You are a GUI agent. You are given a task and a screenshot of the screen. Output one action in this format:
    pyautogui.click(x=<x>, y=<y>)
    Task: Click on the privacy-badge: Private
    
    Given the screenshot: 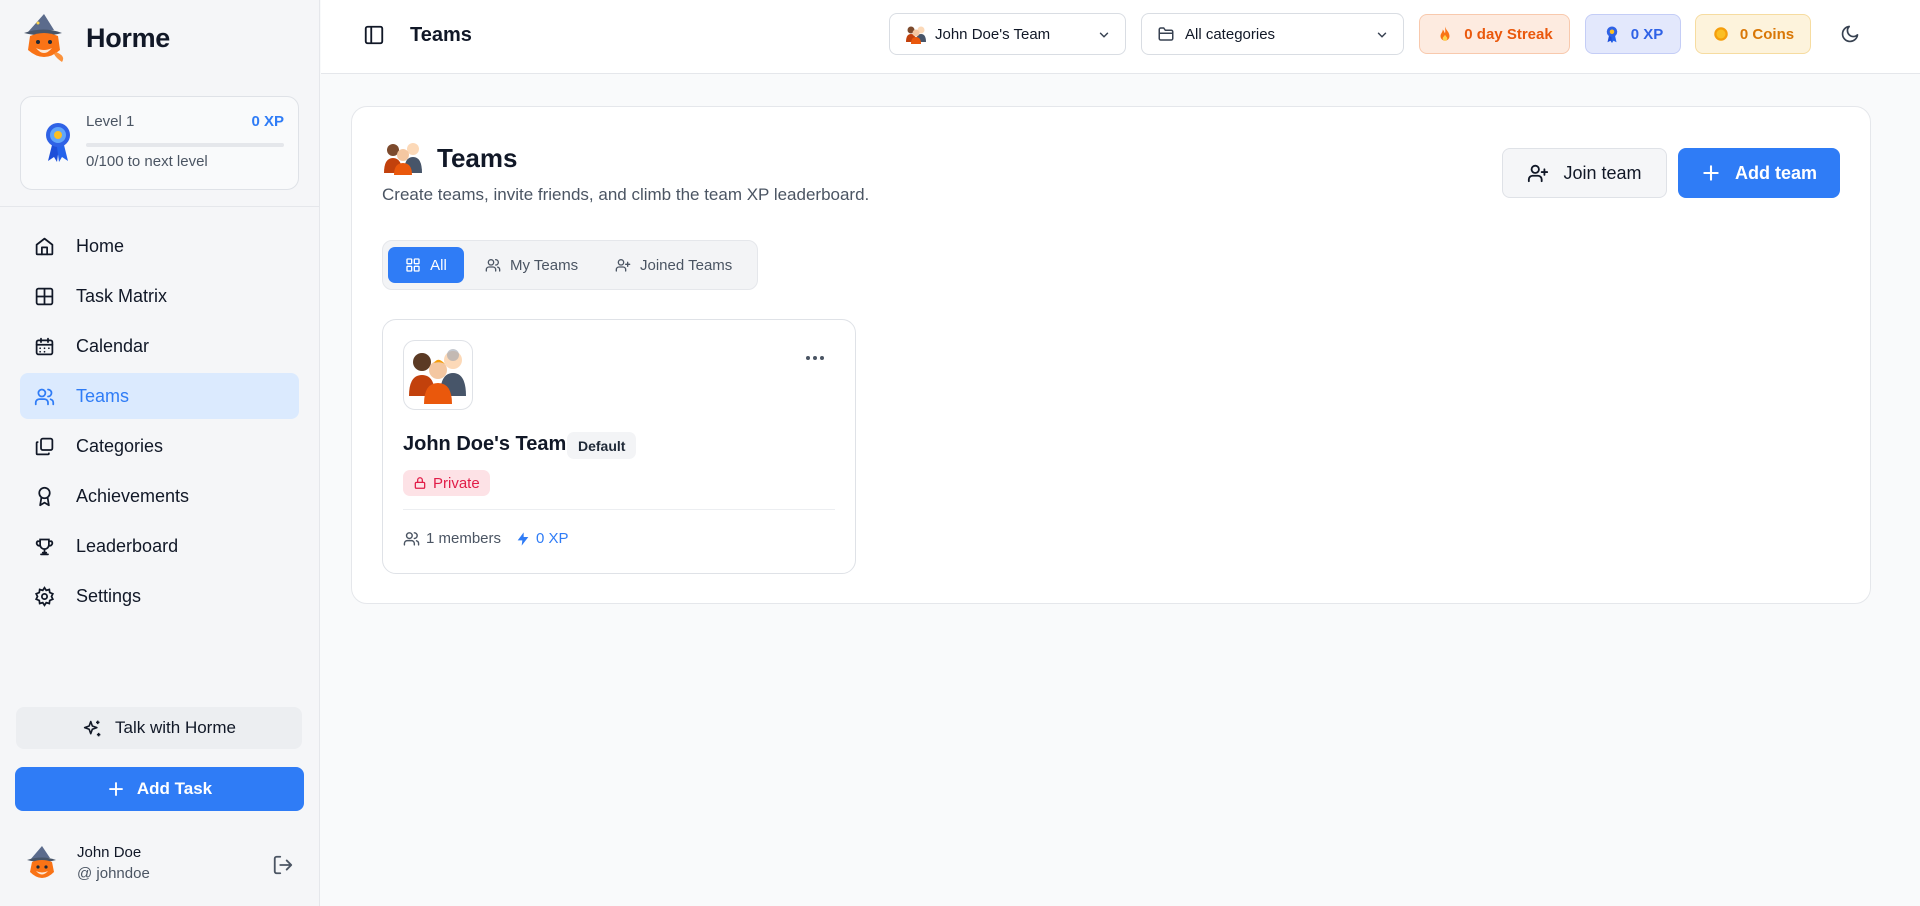 What is the action you would take?
    pyautogui.click(x=446, y=483)
    